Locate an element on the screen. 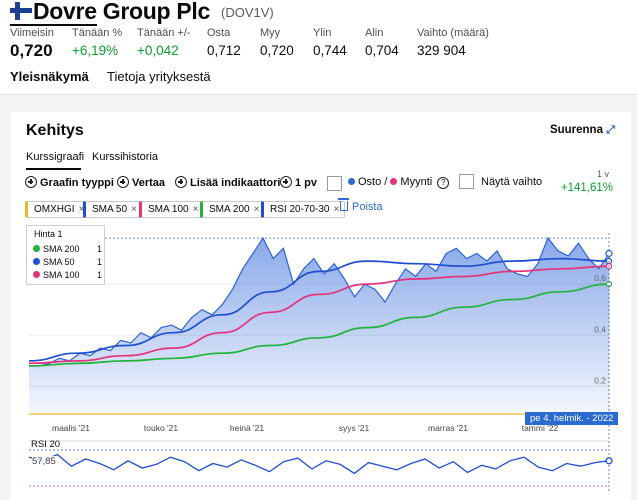 The height and width of the screenshot is (500, 637). stat-low: Alin 0,704 is located at coordinates (382, 42).